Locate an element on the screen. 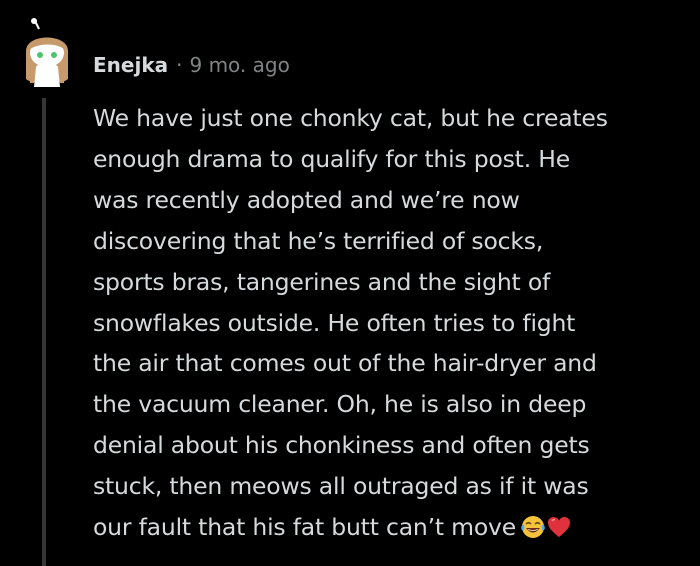  red-heart-icon is located at coordinates (559, 527).